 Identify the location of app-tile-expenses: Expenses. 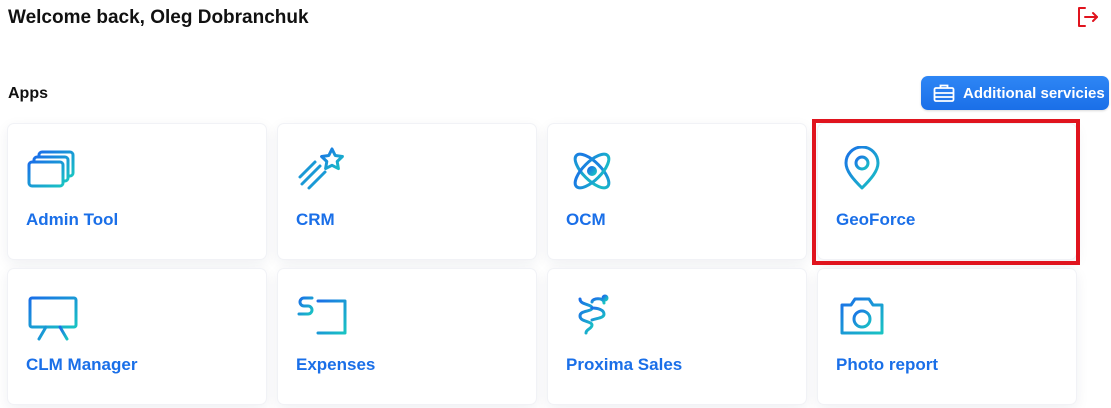
(407, 336).